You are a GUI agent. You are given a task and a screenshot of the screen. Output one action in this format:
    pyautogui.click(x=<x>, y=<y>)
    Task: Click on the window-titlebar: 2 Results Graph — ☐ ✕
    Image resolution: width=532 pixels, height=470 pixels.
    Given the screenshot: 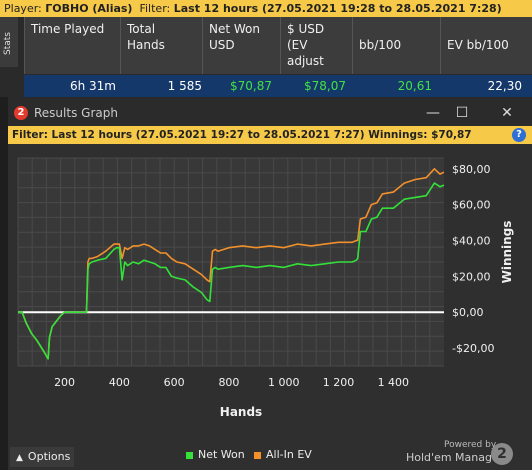 What is the action you would take?
    pyautogui.click(x=270, y=113)
    